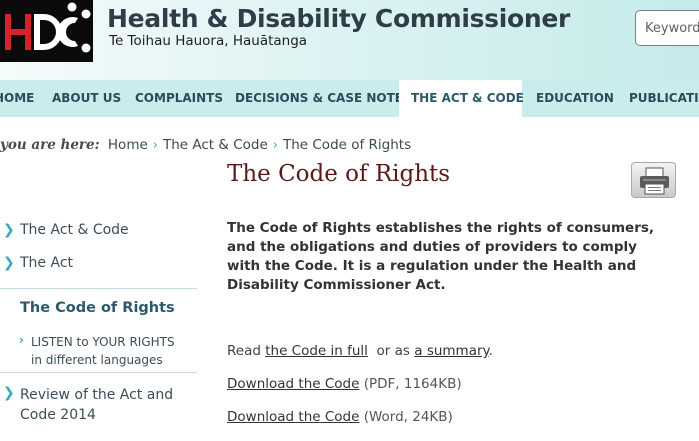 The height and width of the screenshot is (441, 699). Describe the element at coordinates (103, 342) in the screenshot. I see `sidebar-item-label-line1: LISTEN to YOUR RIGHTS` at that location.